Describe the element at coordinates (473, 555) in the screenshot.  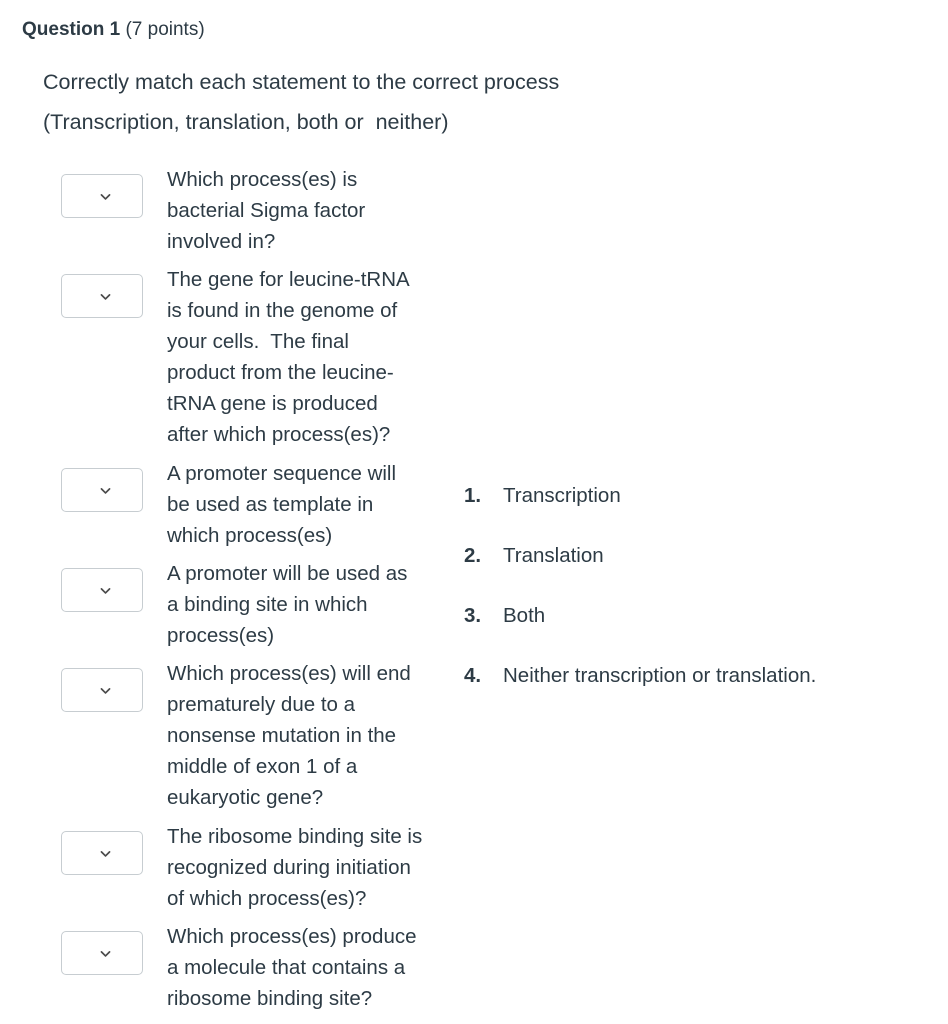
I see `option-number: 2.` at that location.